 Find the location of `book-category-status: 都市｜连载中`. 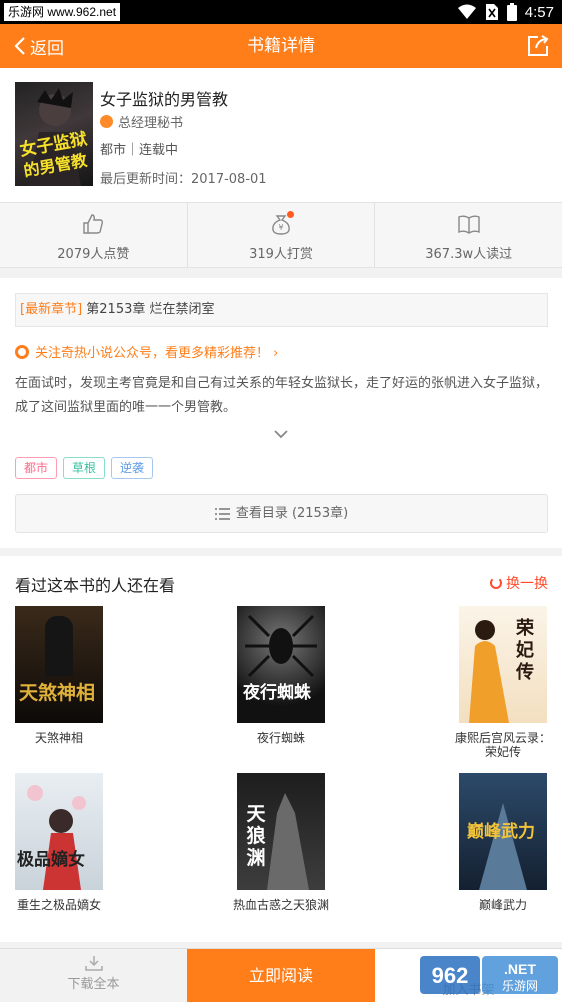

book-category-status: 都市｜连载中 is located at coordinates (139, 150).